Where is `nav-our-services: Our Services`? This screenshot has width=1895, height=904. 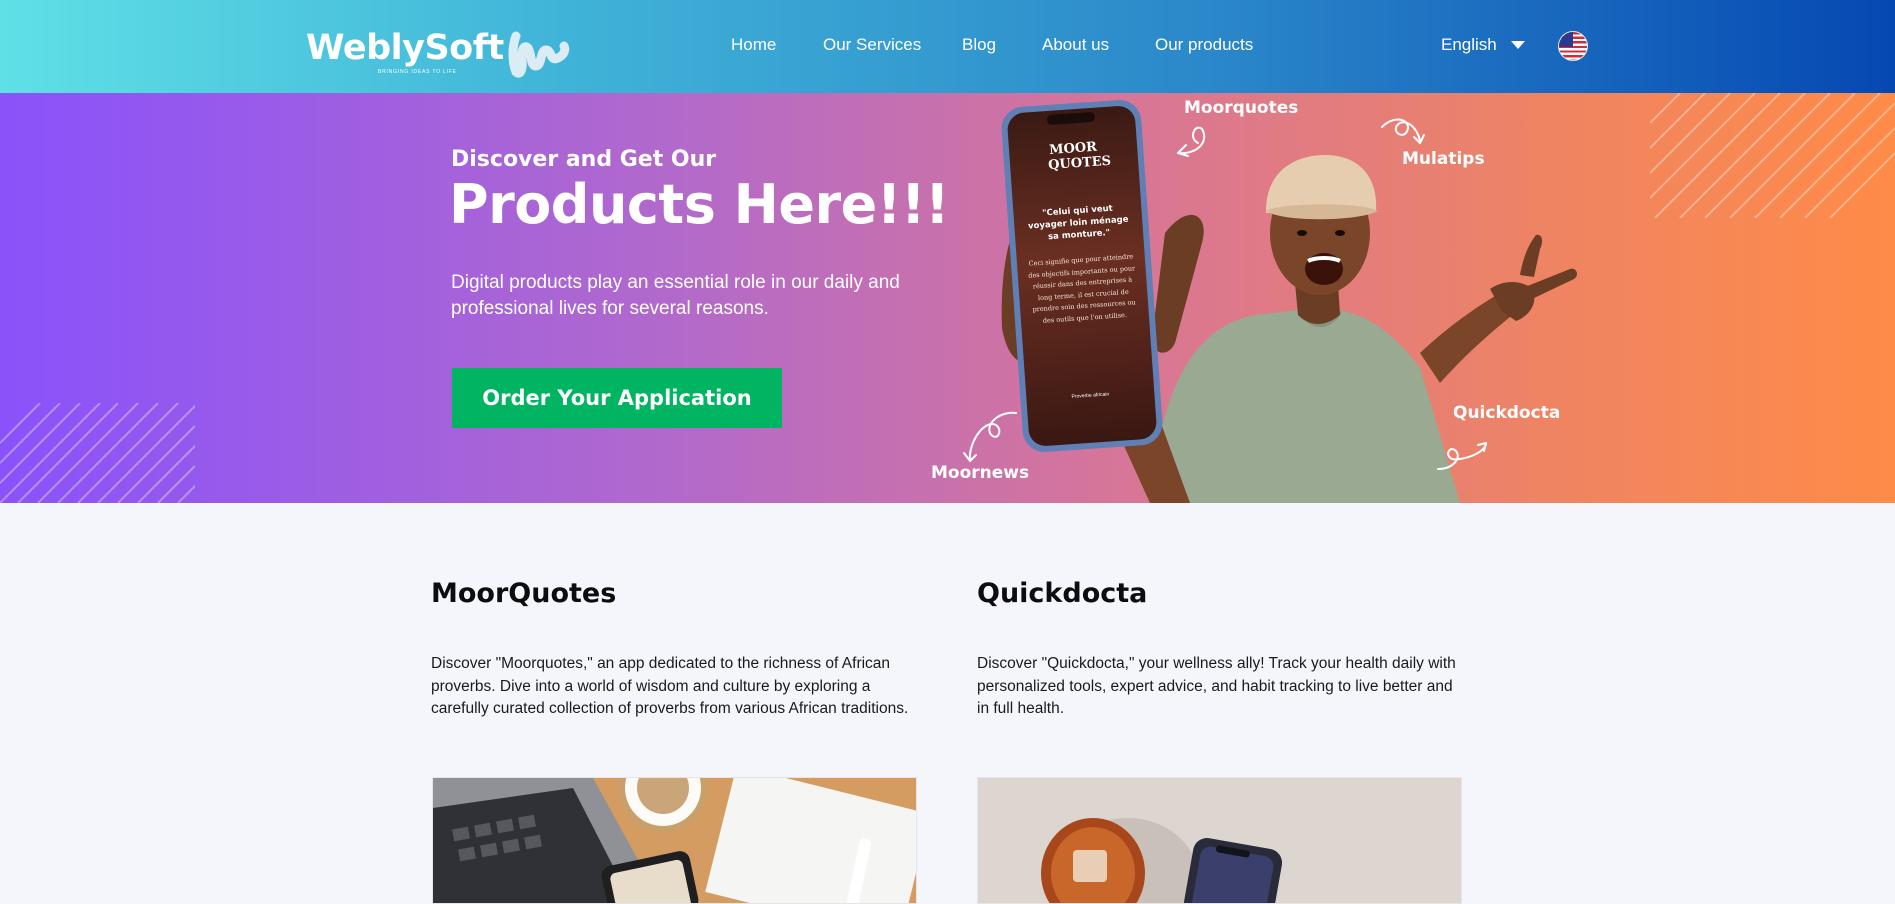 nav-our-services: Our Services is located at coordinates (872, 45).